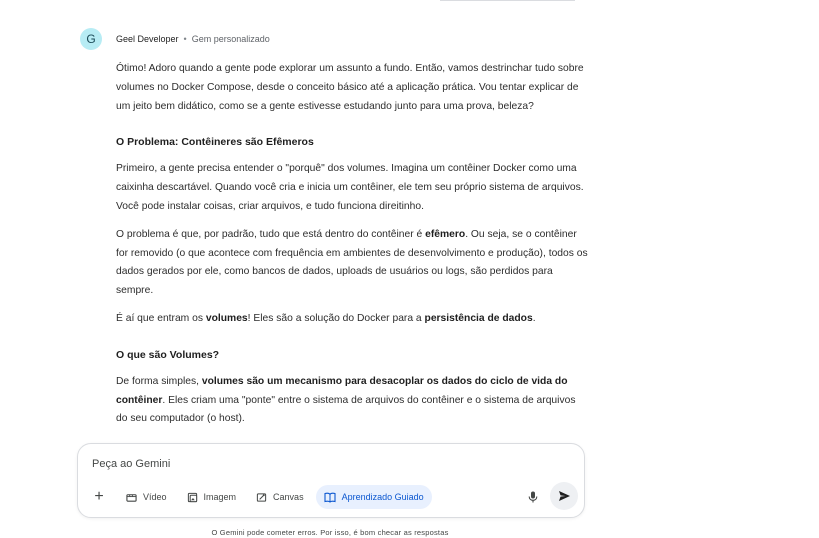 This screenshot has width=819, height=538. I want to click on composer-toolbar: + Vídeo Imagem Canvas Aprendizado Guiado, so click(262, 497).